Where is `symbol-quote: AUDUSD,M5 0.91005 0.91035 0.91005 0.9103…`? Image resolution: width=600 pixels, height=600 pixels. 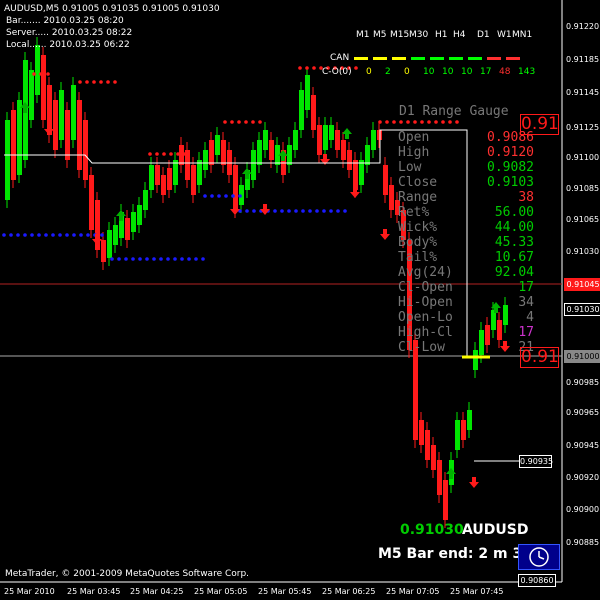 symbol-quote: AUDUSD,M5 0.91005 0.91035 0.91005 0.9103… is located at coordinates (112, 9).